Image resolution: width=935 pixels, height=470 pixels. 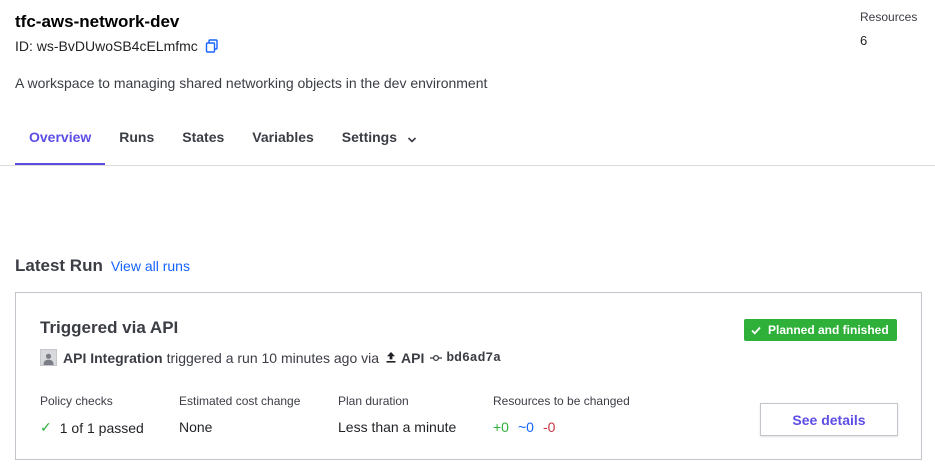 I want to click on tab-label: Overview, so click(x=60, y=137).